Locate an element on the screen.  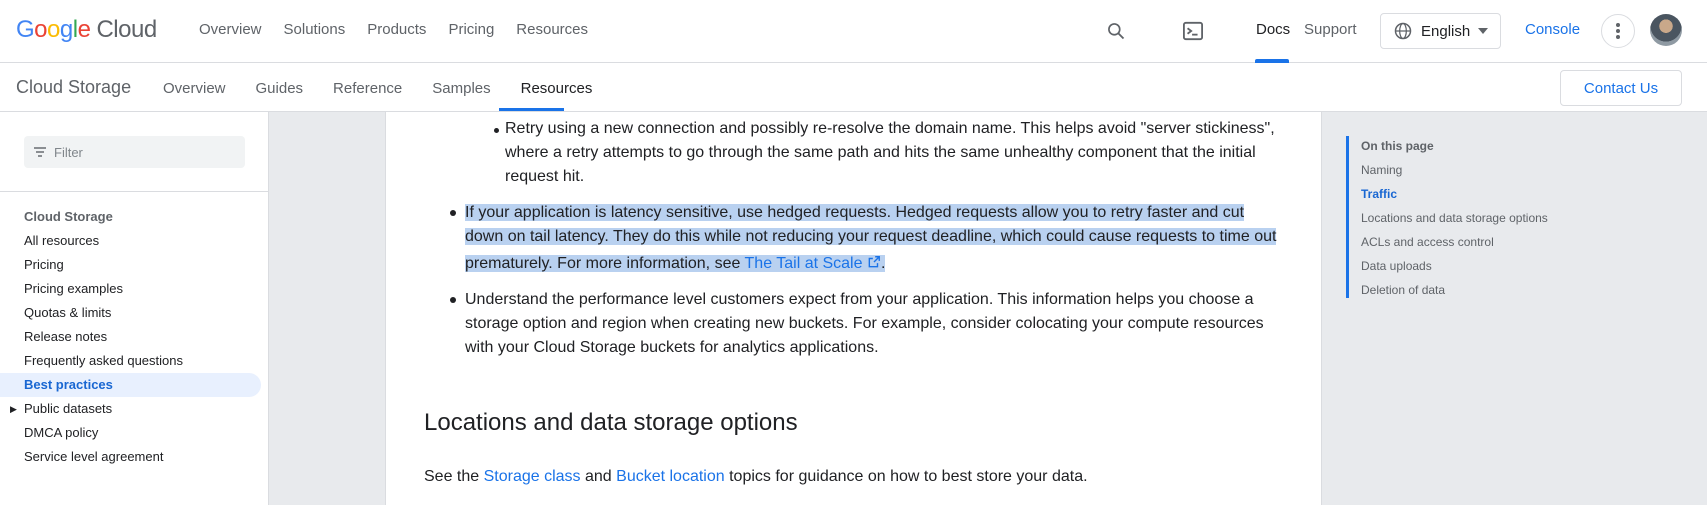
tab-guides: Guides is located at coordinates (280, 88).